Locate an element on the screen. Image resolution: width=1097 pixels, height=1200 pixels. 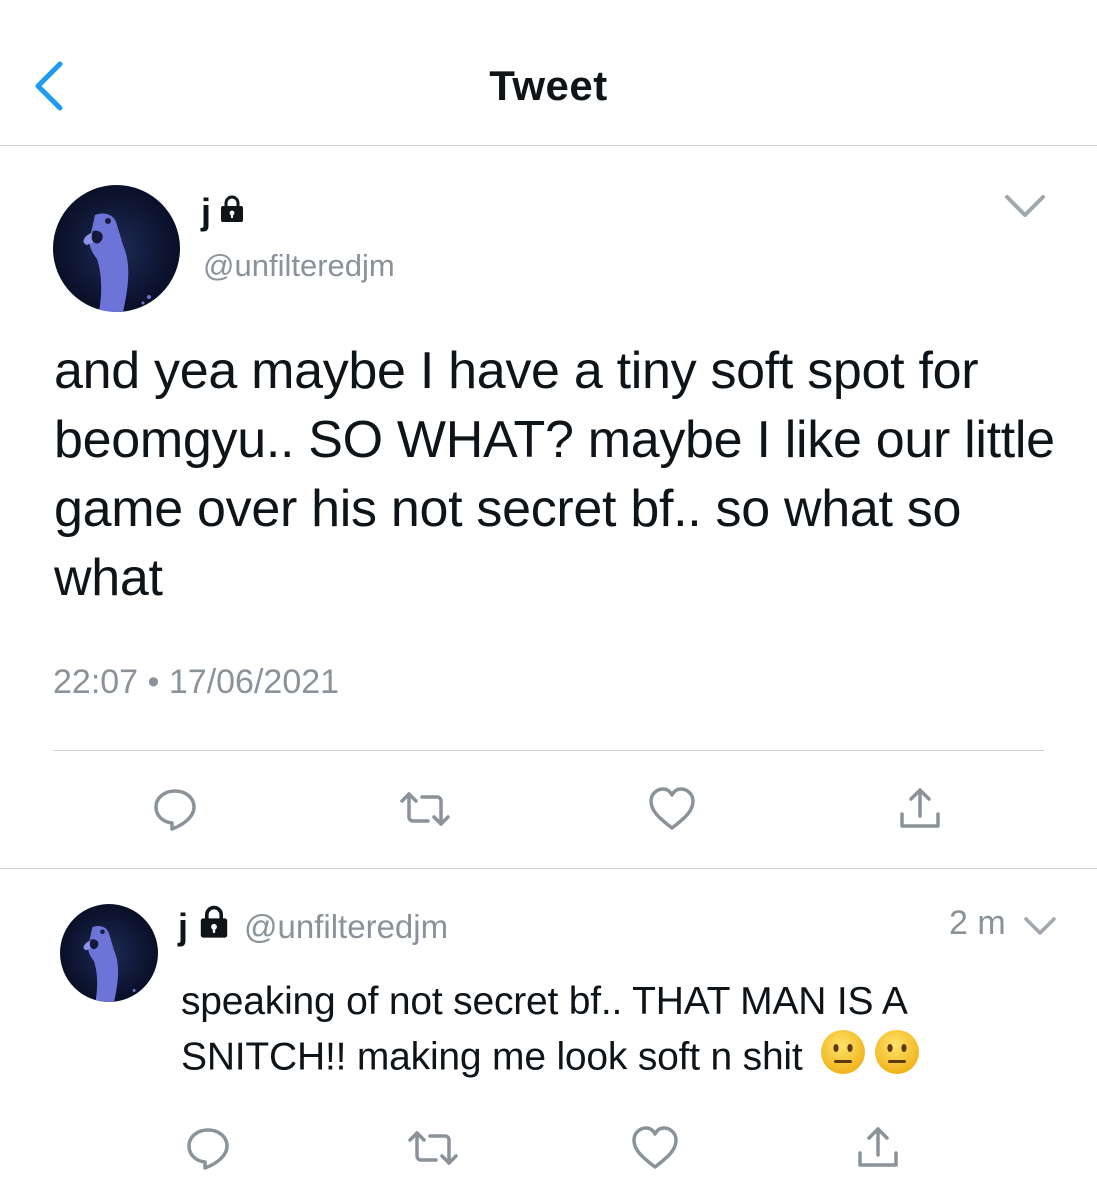
tweet-age: 2 m is located at coordinates (977, 923).